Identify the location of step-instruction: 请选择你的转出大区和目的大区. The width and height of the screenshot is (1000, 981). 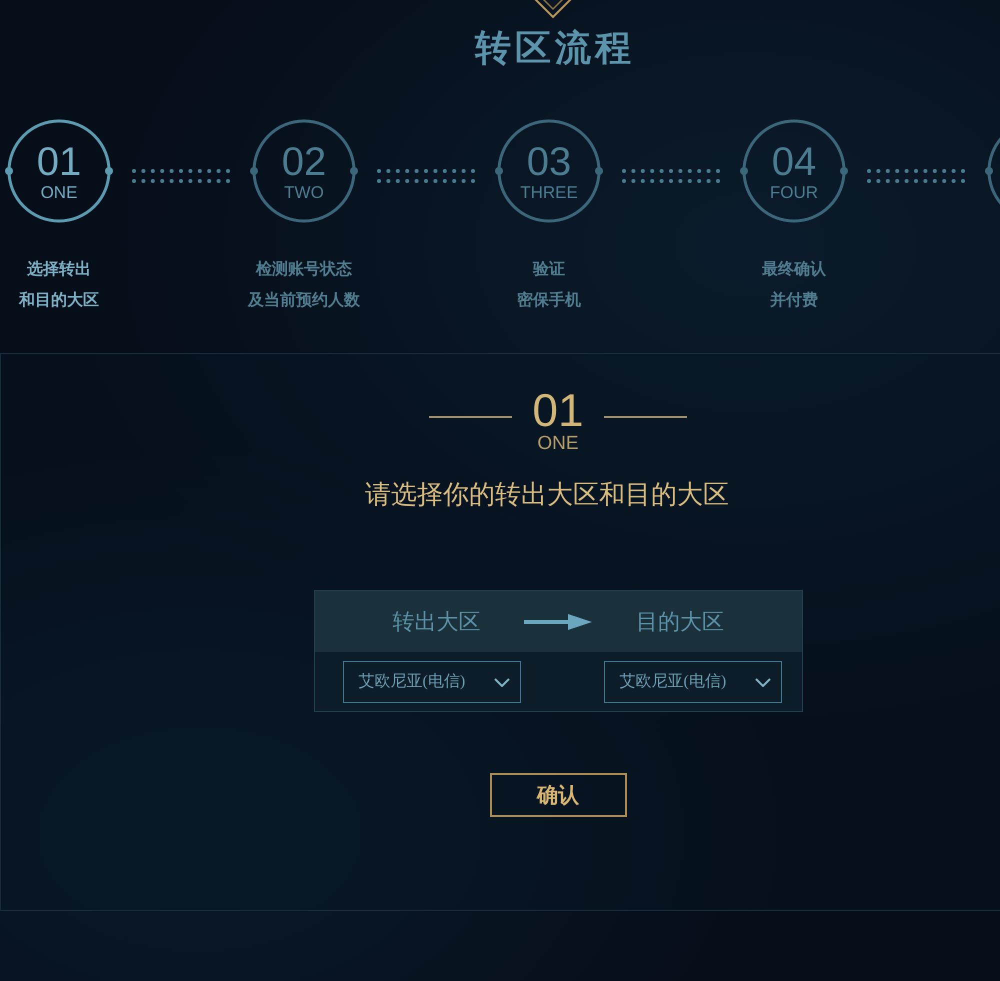
(547, 495).